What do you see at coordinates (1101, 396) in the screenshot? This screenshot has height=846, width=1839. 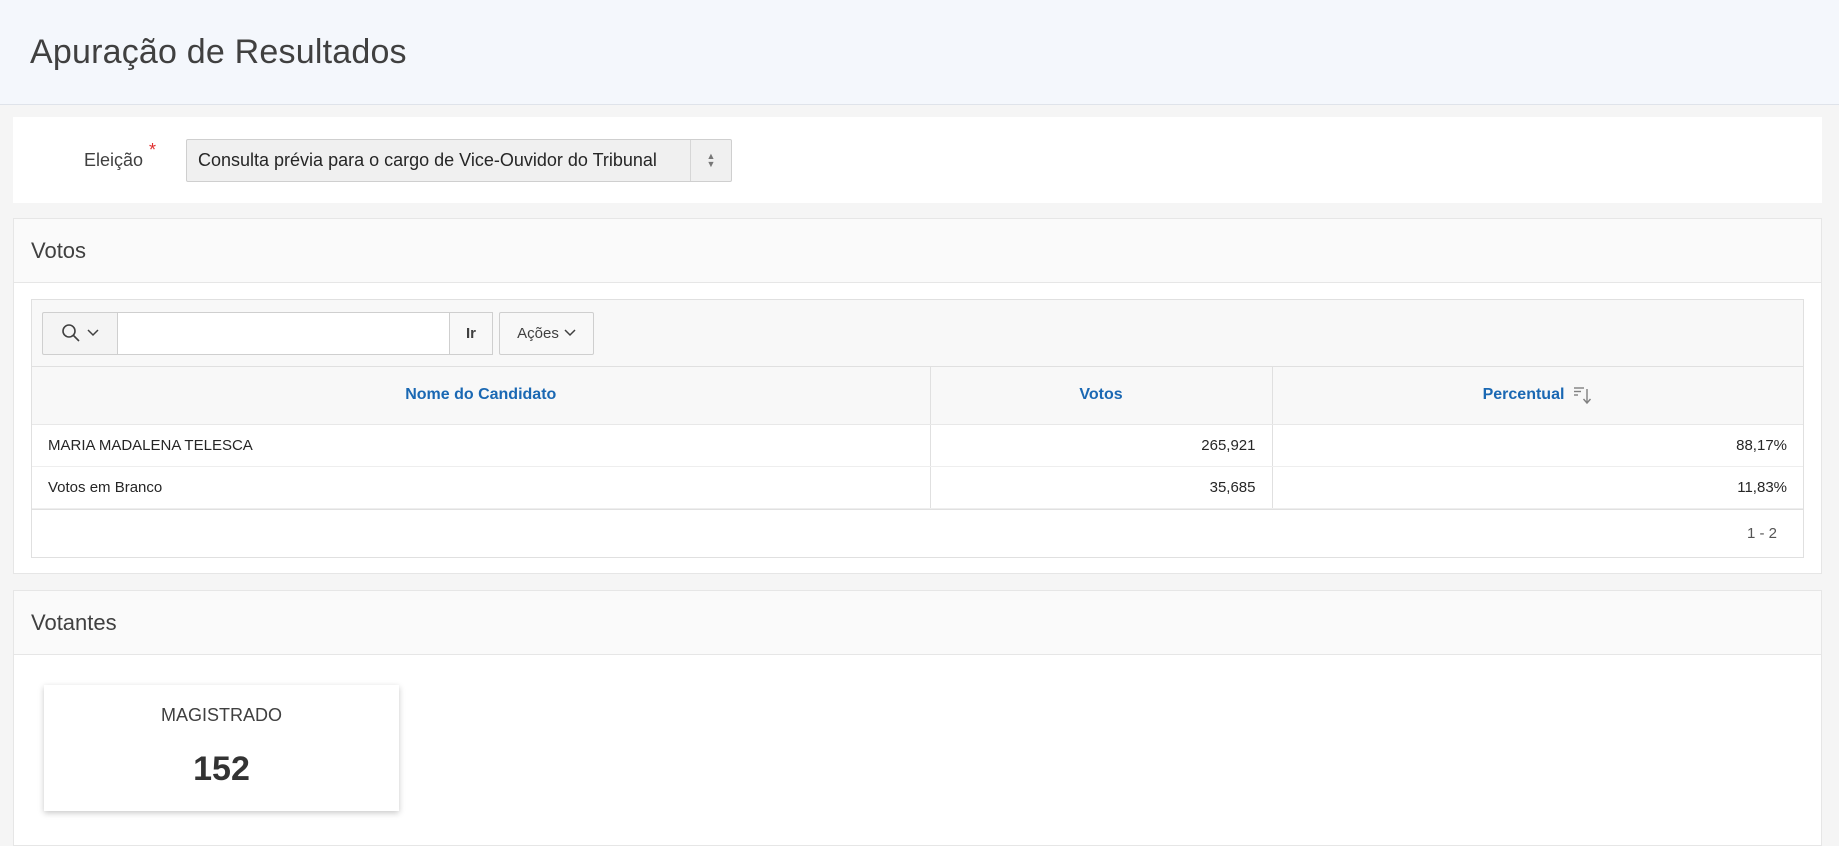 I see `column-header-votos: Votos` at bounding box center [1101, 396].